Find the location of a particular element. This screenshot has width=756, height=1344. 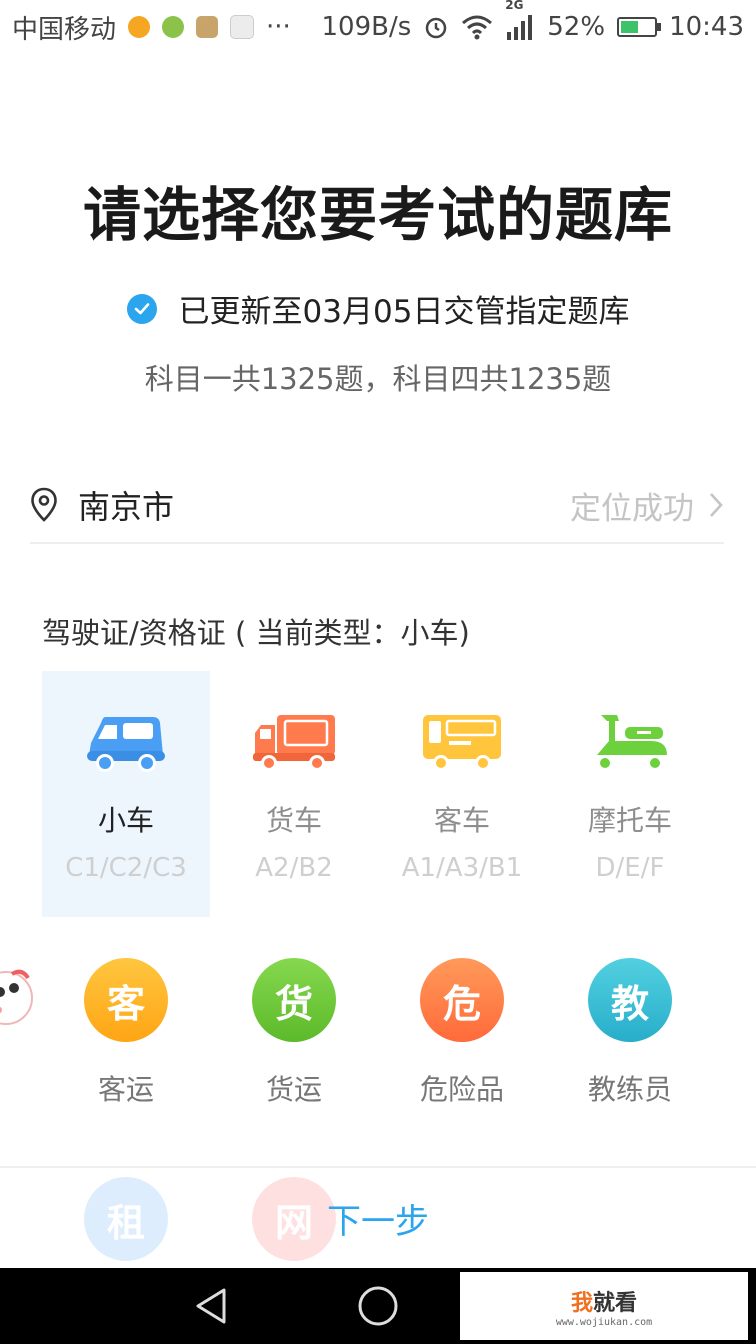

update-text: 已更新至03月05日交管指定题库 is located at coordinates (404, 312).